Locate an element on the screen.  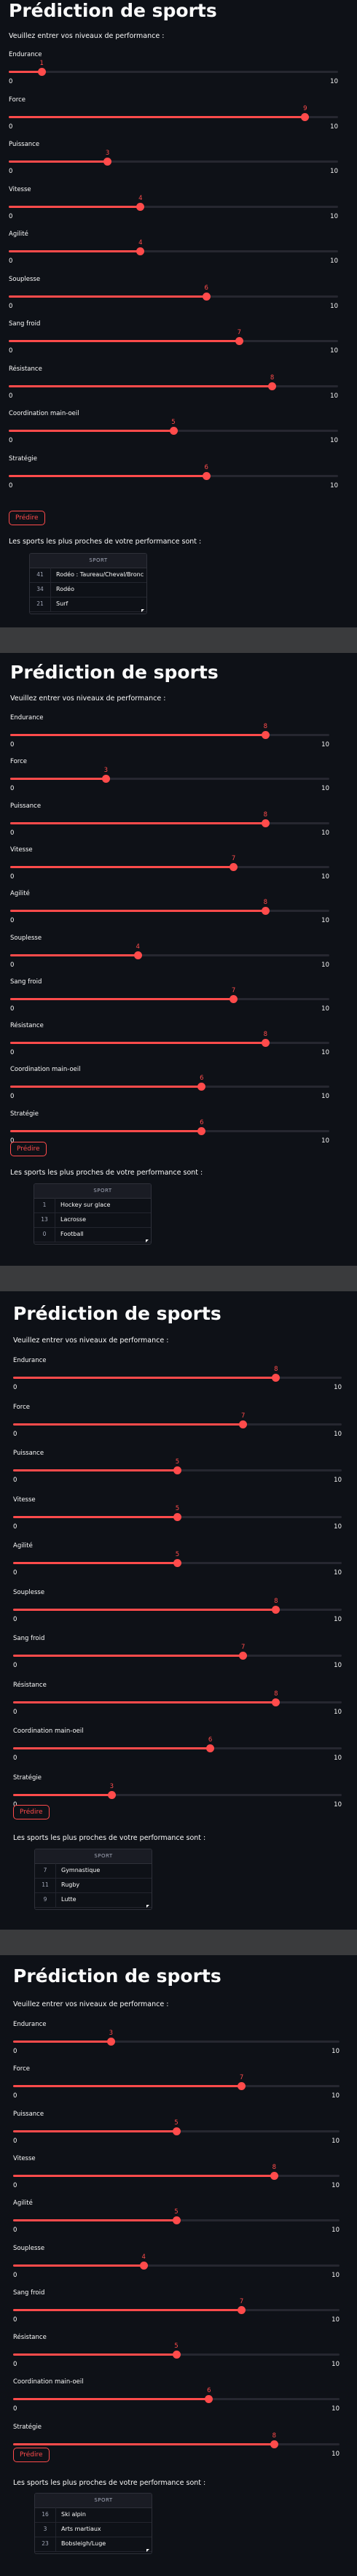
slider-track: 1 is located at coordinates (173, 68).